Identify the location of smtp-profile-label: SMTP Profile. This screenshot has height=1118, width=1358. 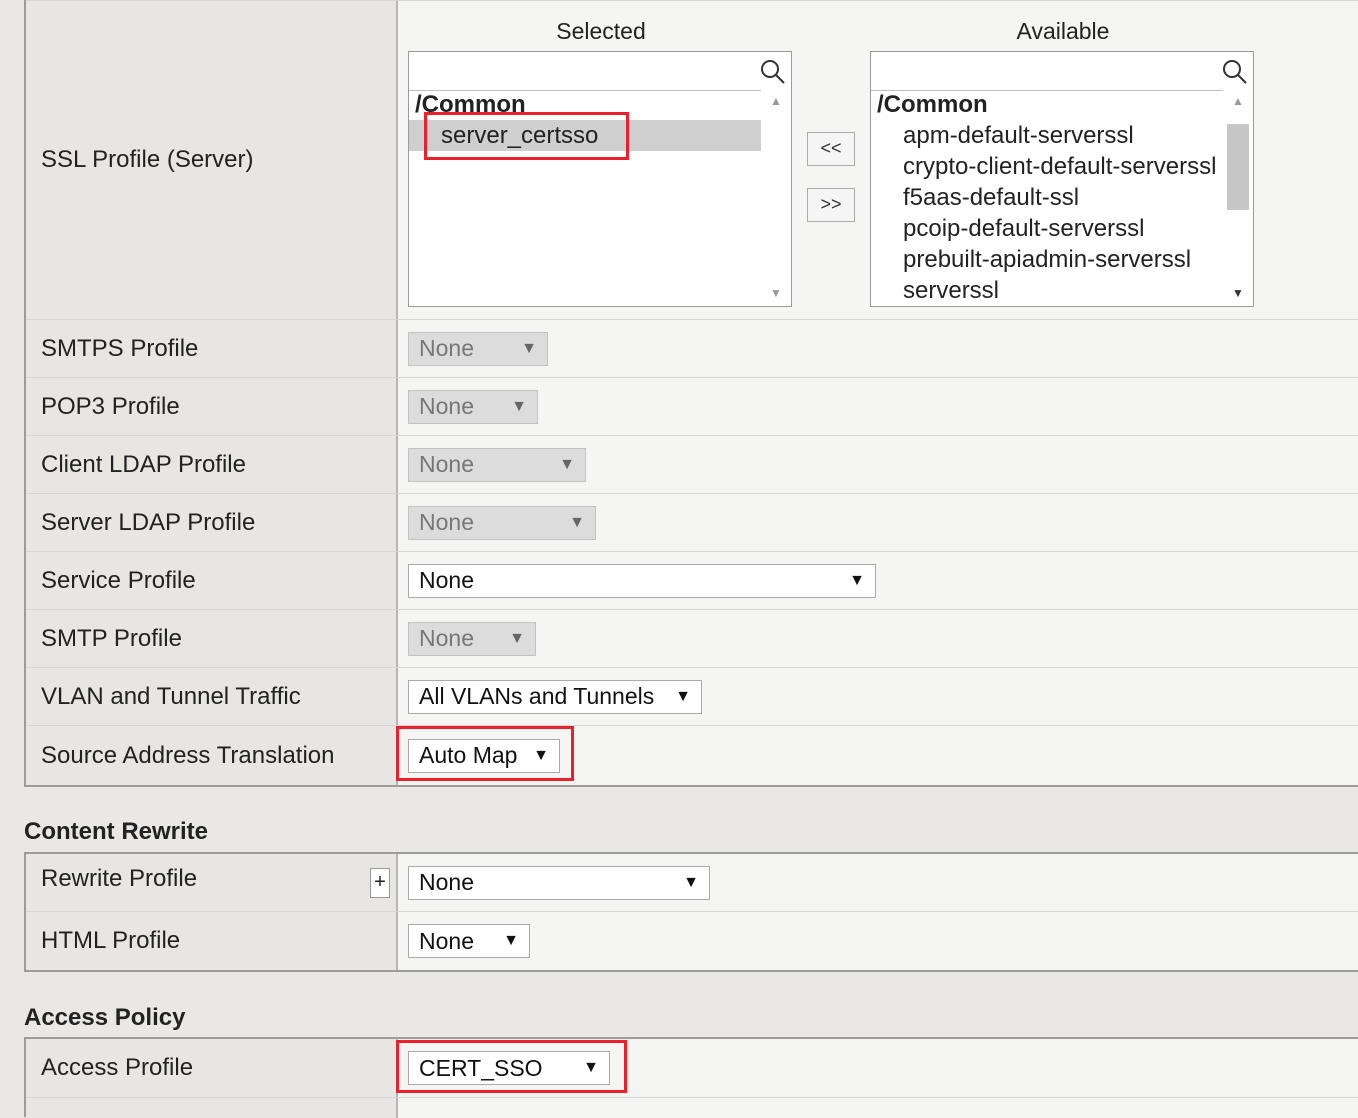
(212, 638).